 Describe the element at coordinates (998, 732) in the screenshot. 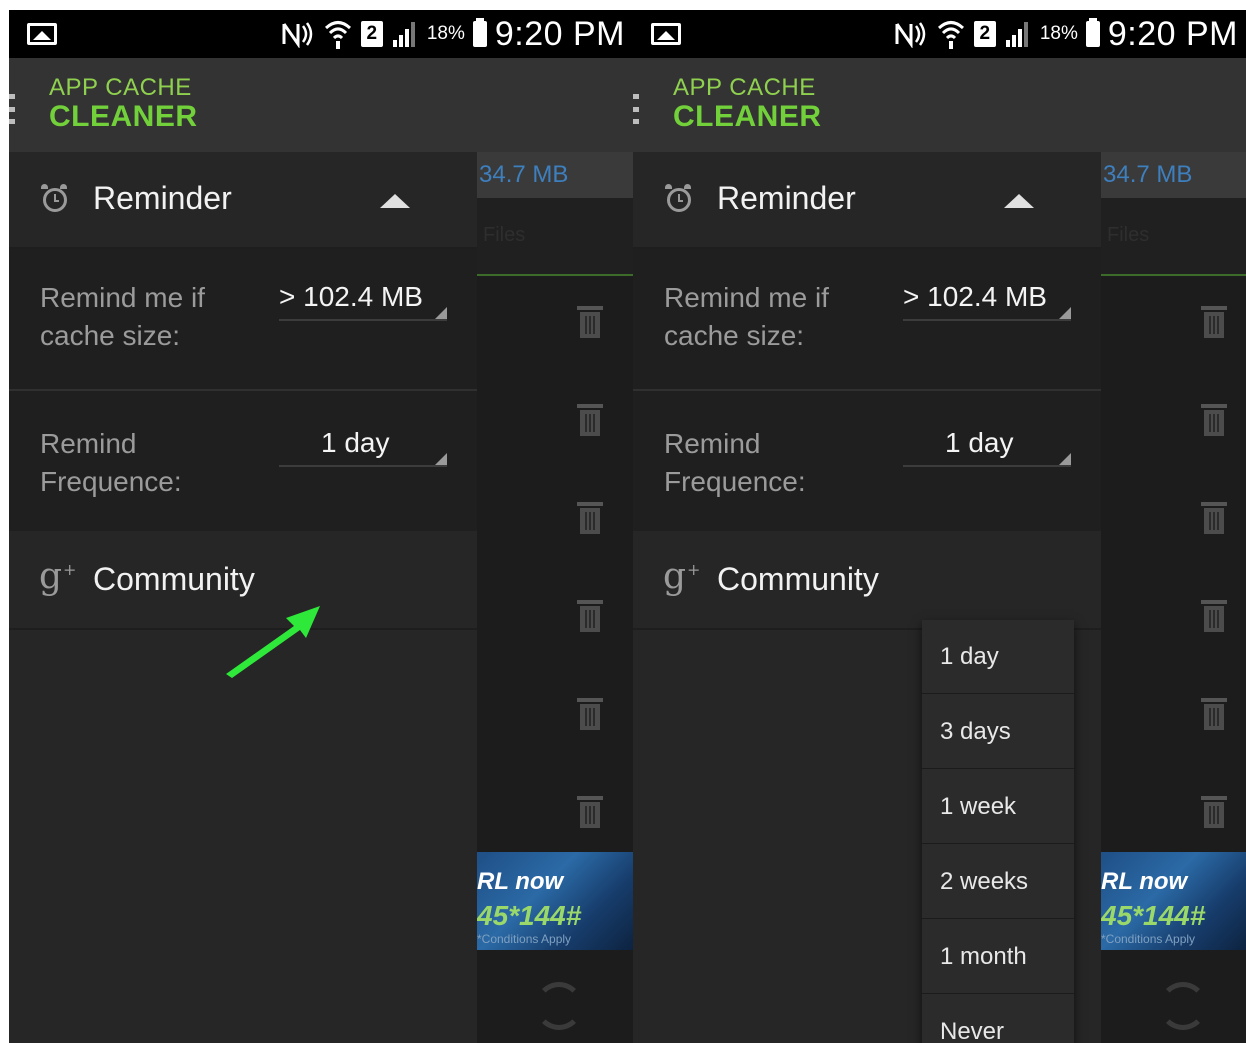

I see `frequency-option: 3 days` at that location.